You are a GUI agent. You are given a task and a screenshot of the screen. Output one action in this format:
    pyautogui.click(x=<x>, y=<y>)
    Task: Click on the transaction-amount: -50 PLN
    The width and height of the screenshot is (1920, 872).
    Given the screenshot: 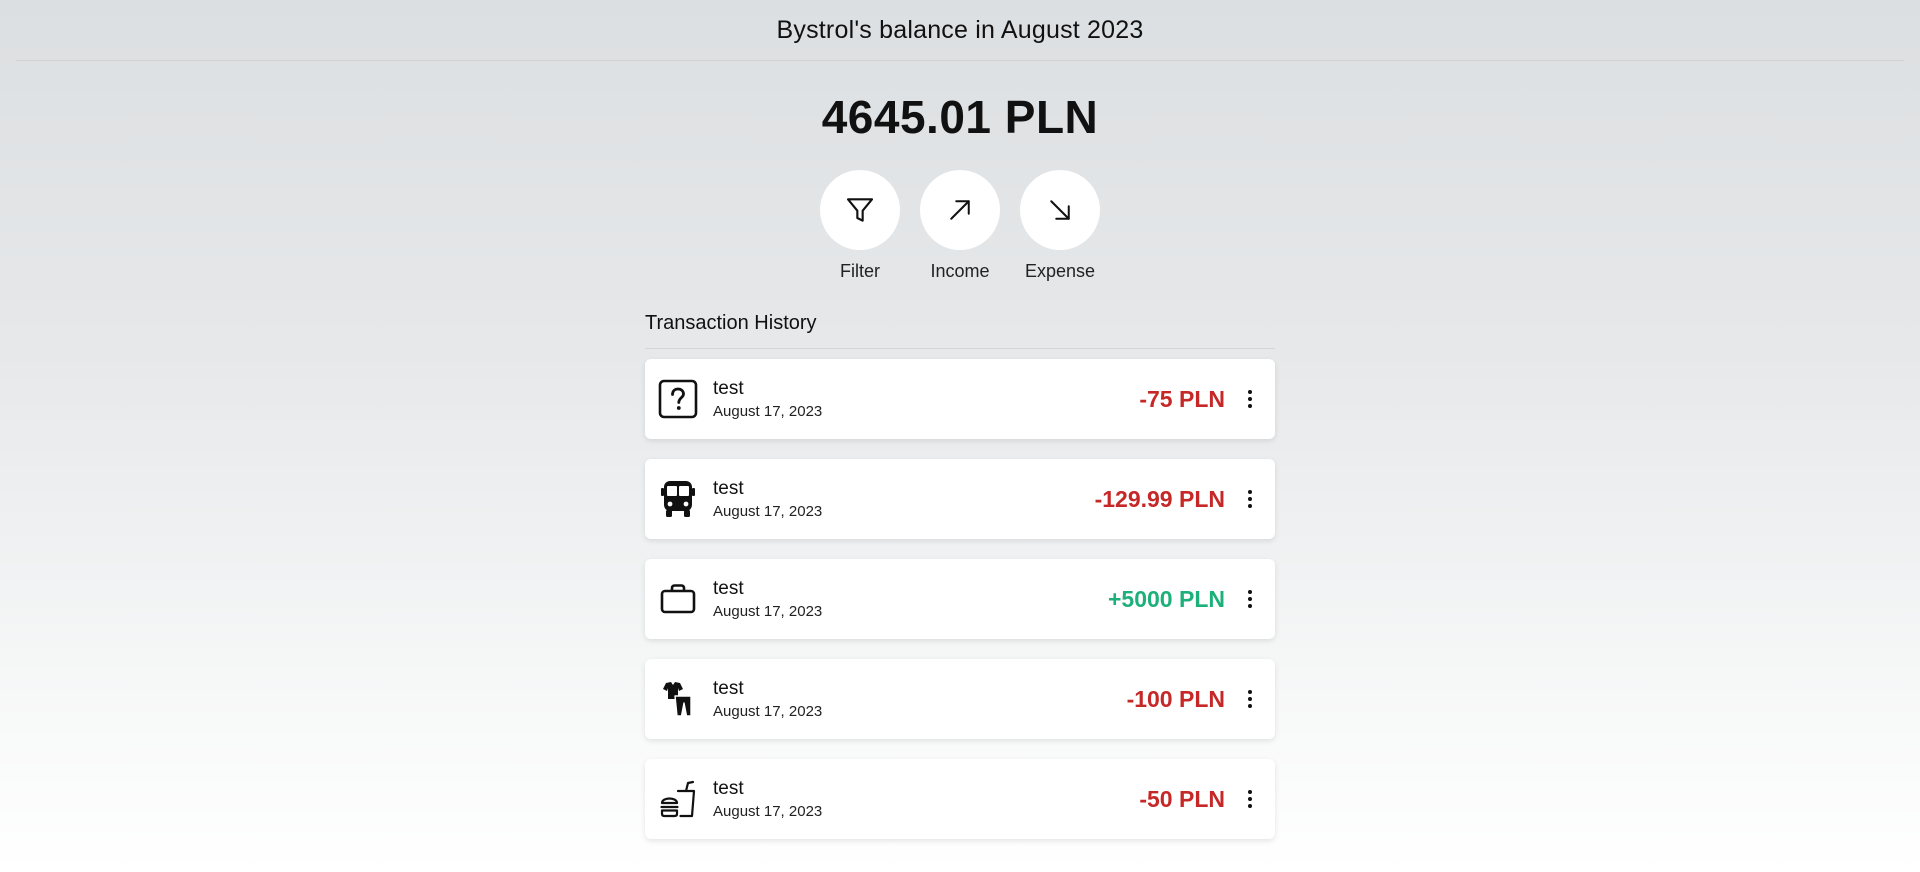 What is the action you would take?
    pyautogui.click(x=1182, y=798)
    